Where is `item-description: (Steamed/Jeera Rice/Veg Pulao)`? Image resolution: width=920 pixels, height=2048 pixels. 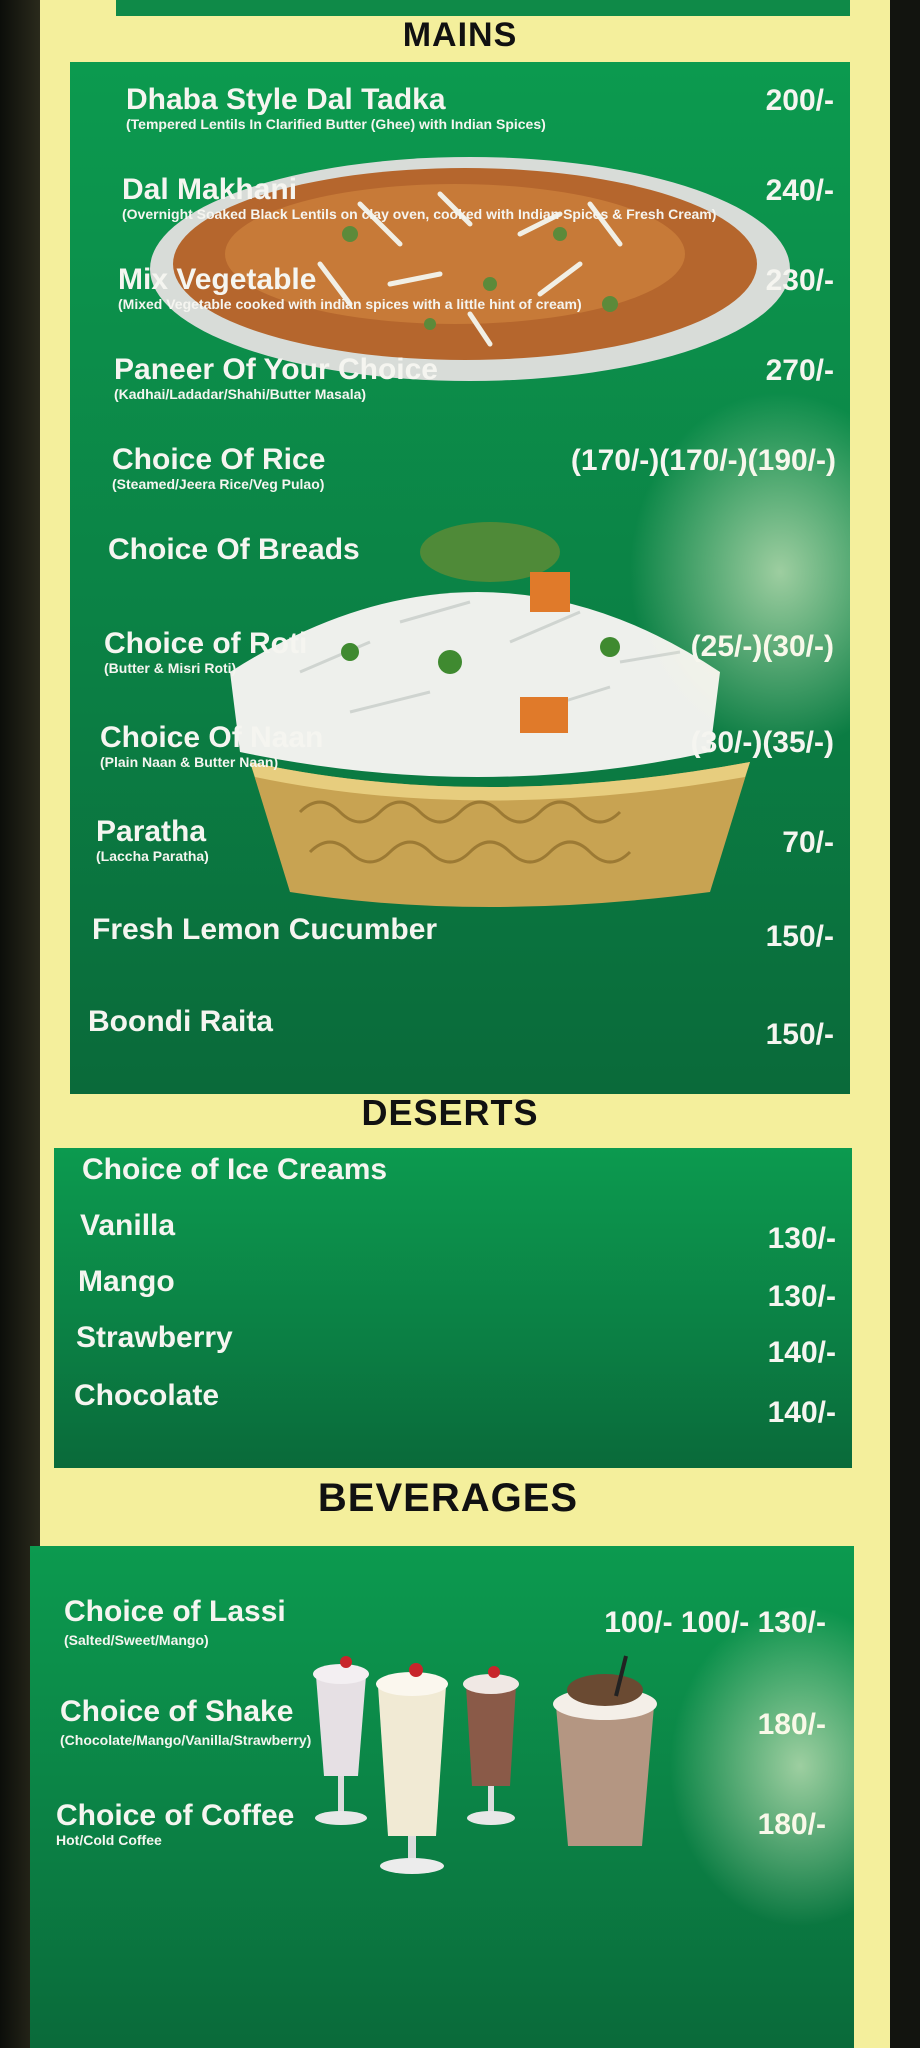
item-description: (Steamed/Jeera Rice/Veg Pulao) is located at coordinates (218, 484).